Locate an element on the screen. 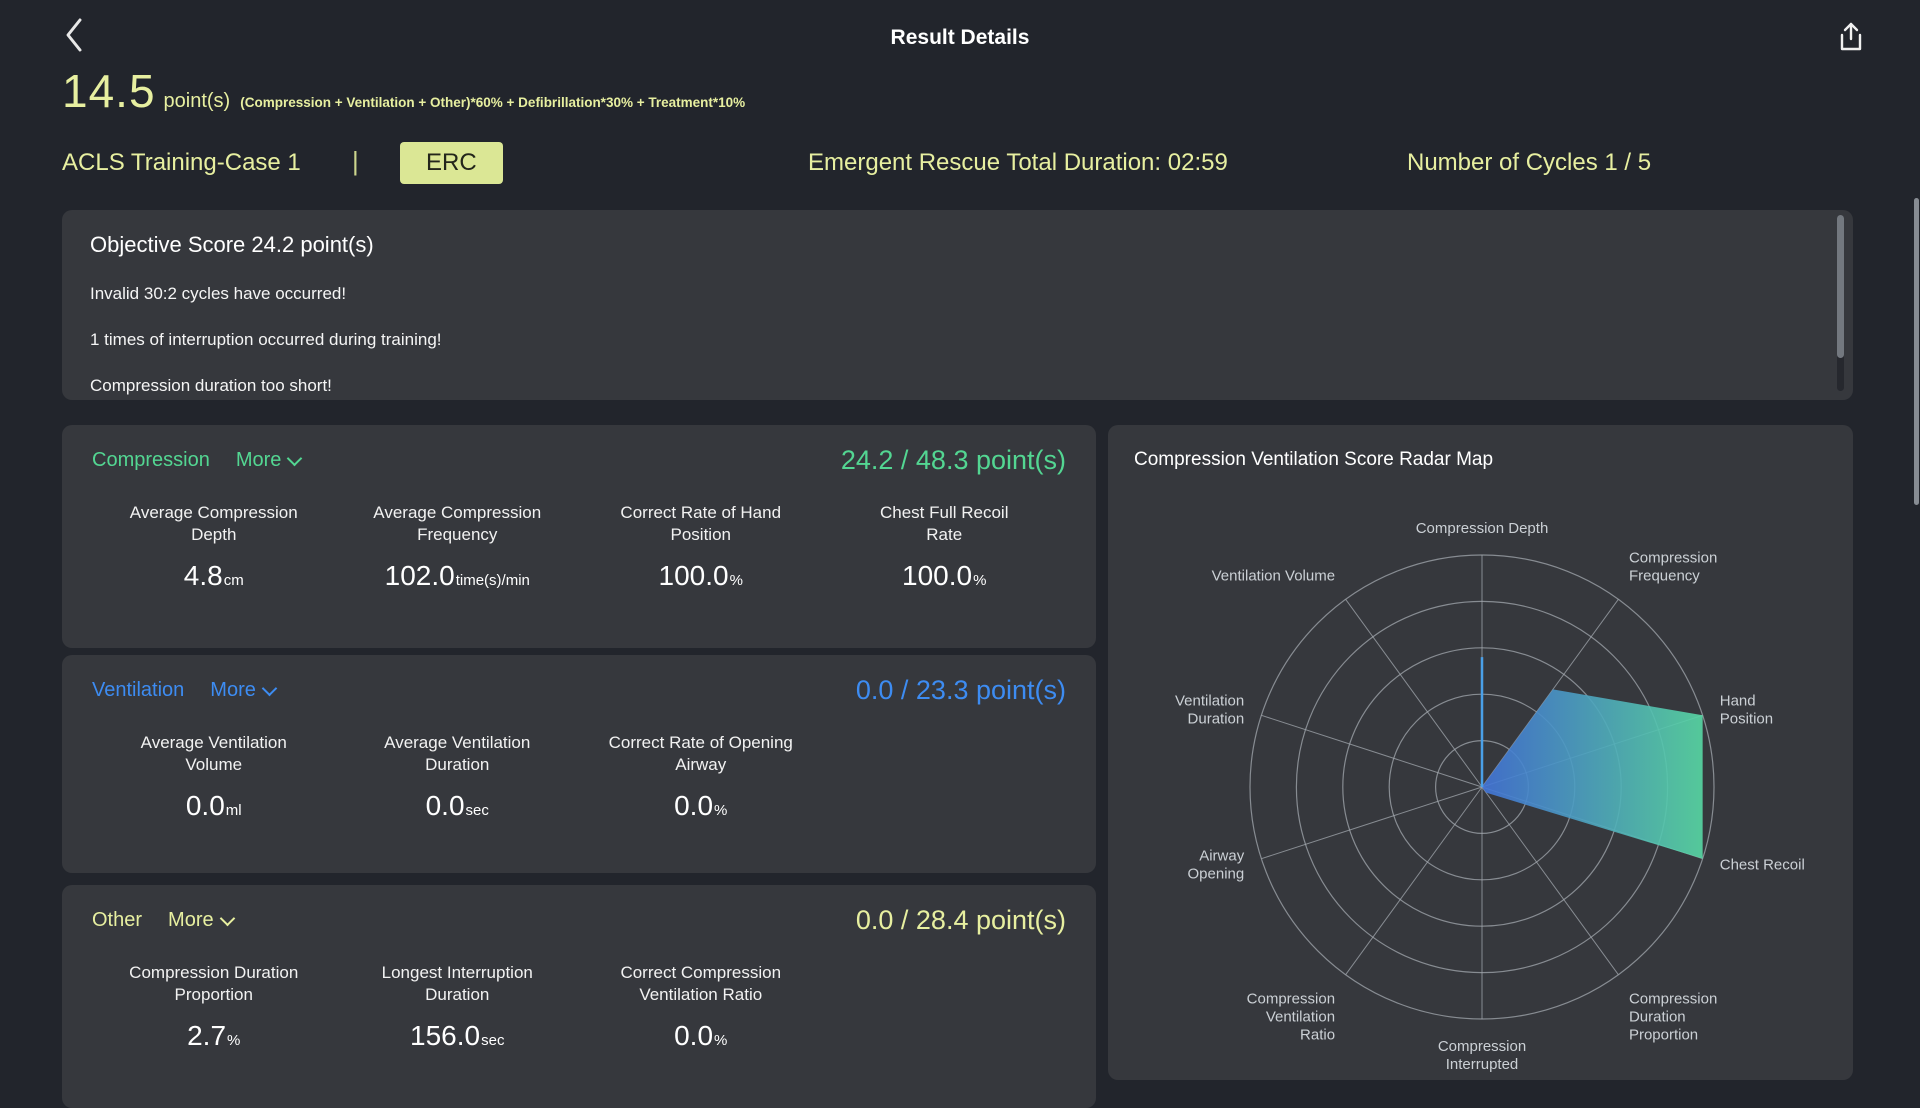 This screenshot has height=1108, width=1920. radar-axis-label: Compression Ventilation Ratio is located at coordinates (1291, 1016).